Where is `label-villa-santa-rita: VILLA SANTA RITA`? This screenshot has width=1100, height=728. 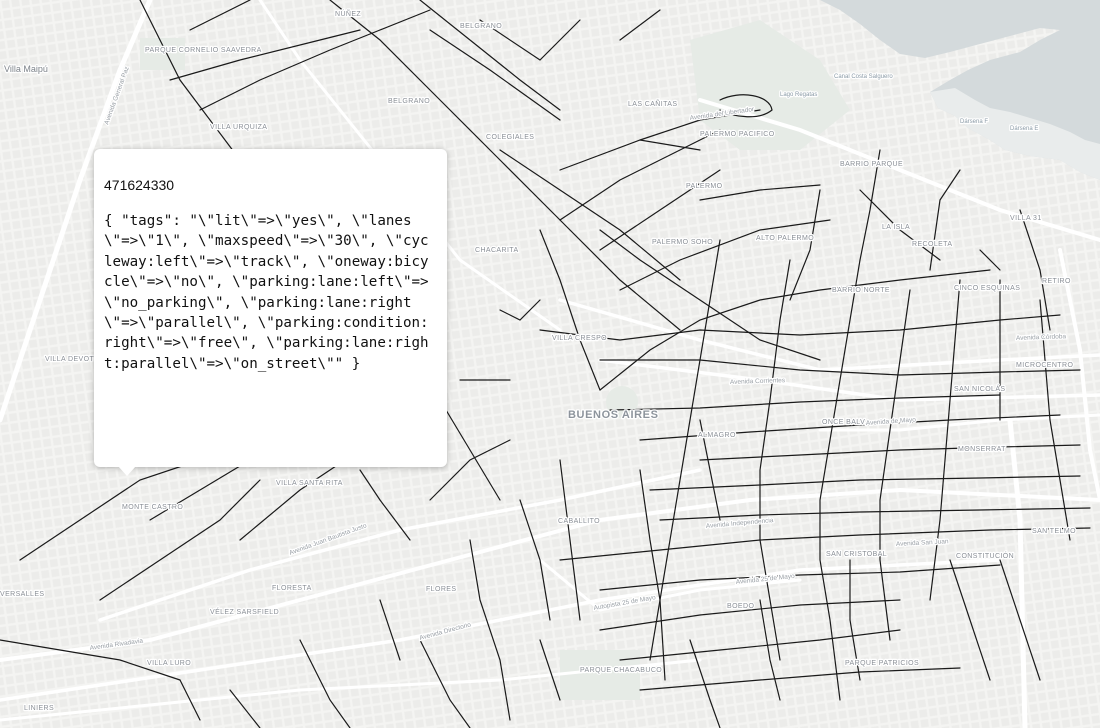
label-villa-santa-rita: VILLA SANTA RITA is located at coordinates (309, 483).